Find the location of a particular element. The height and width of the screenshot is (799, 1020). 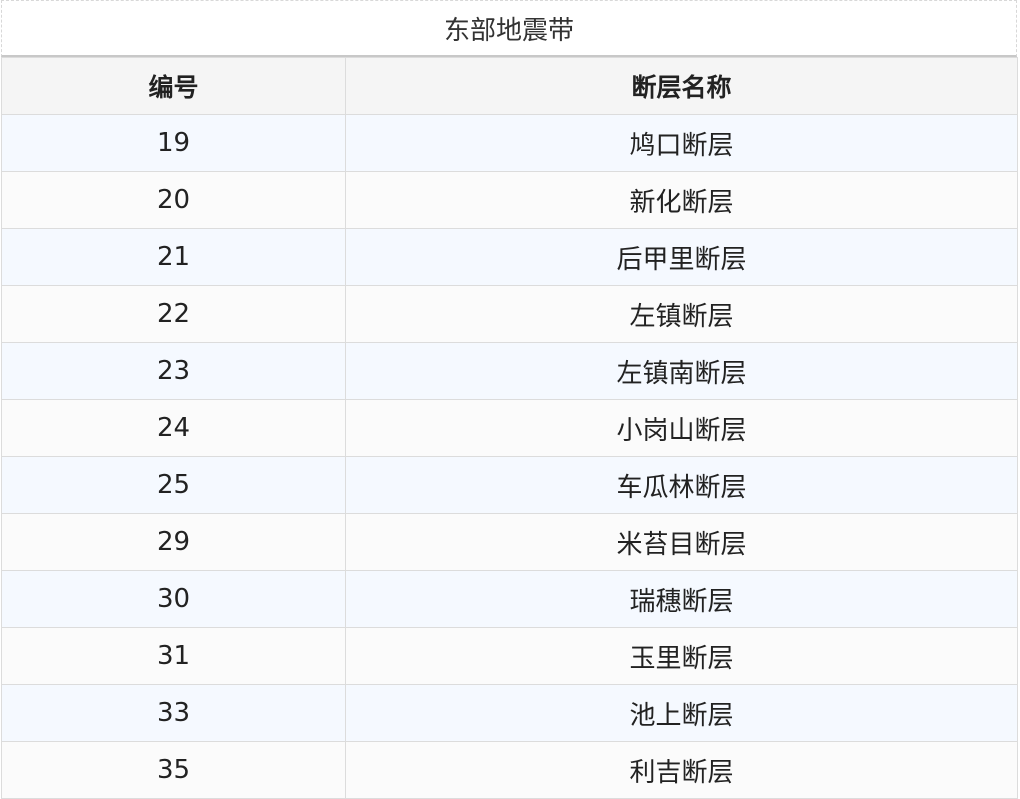

cell-number: 25 is located at coordinates (173, 485).